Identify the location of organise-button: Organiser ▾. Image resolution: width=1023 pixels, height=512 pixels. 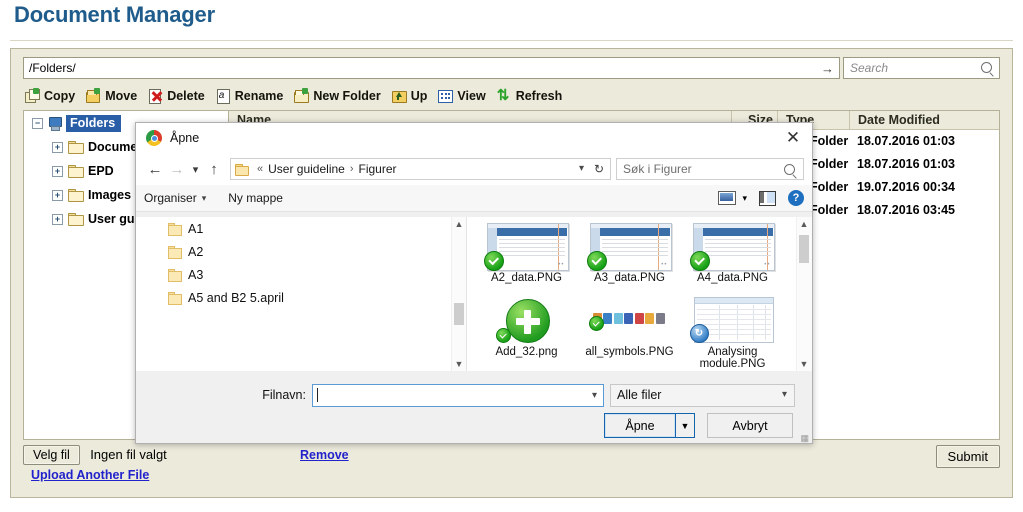
(175, 198).